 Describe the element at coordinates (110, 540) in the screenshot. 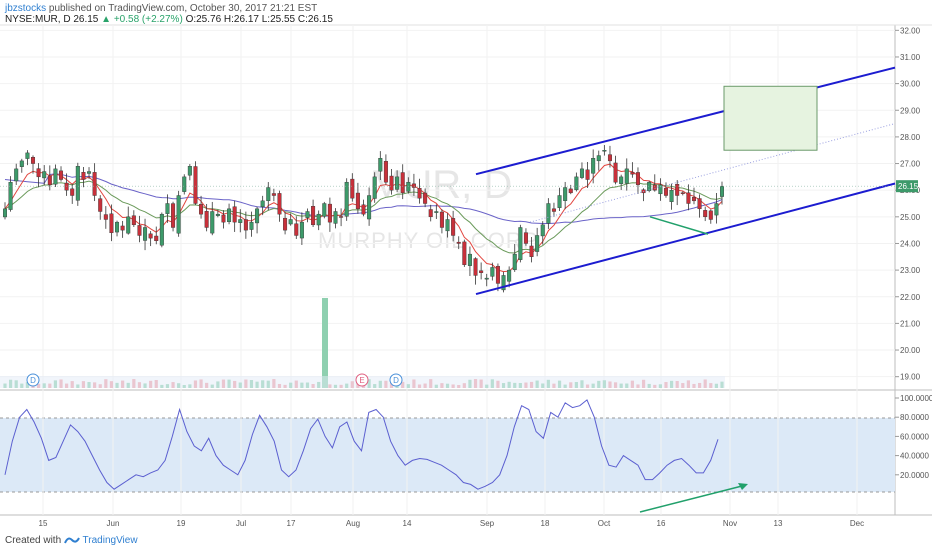

I see `tradingview-link: TradingView` at that location.